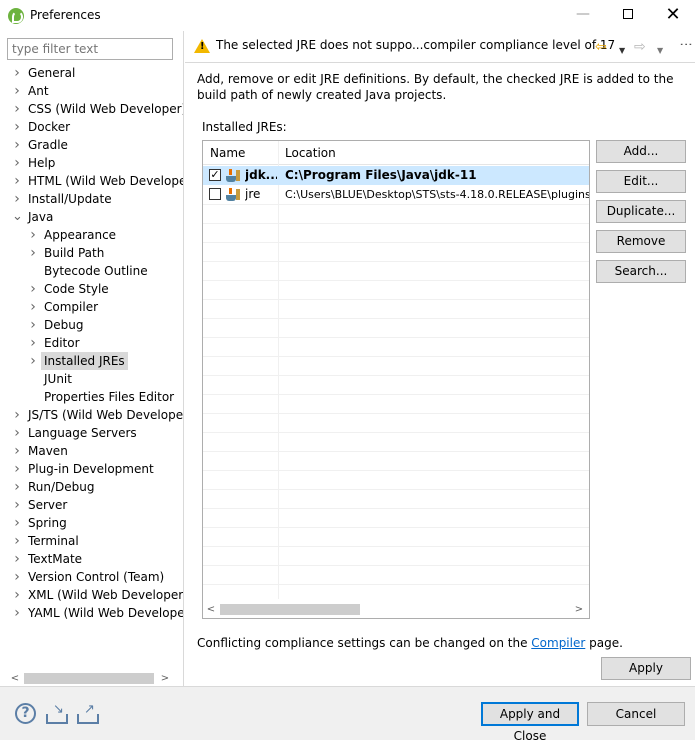 This screenshot has width=695, height=740. I want to click on apply-button: Apply, so click(646, 668).